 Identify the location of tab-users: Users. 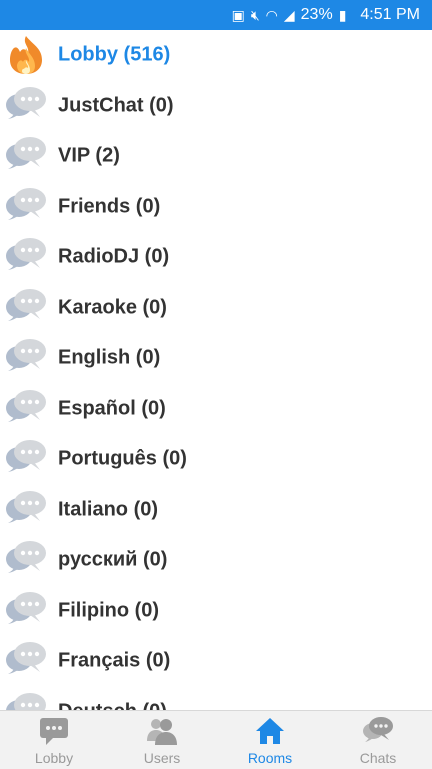
(162, 740).